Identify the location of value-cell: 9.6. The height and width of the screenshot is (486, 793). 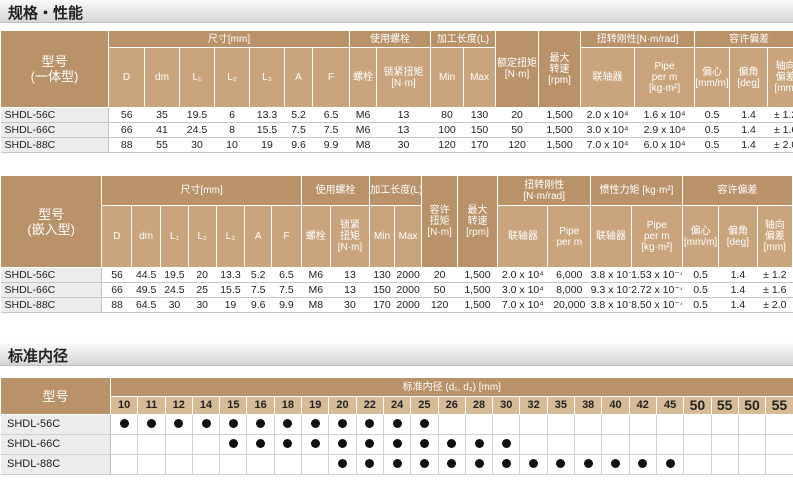
(258, 305).